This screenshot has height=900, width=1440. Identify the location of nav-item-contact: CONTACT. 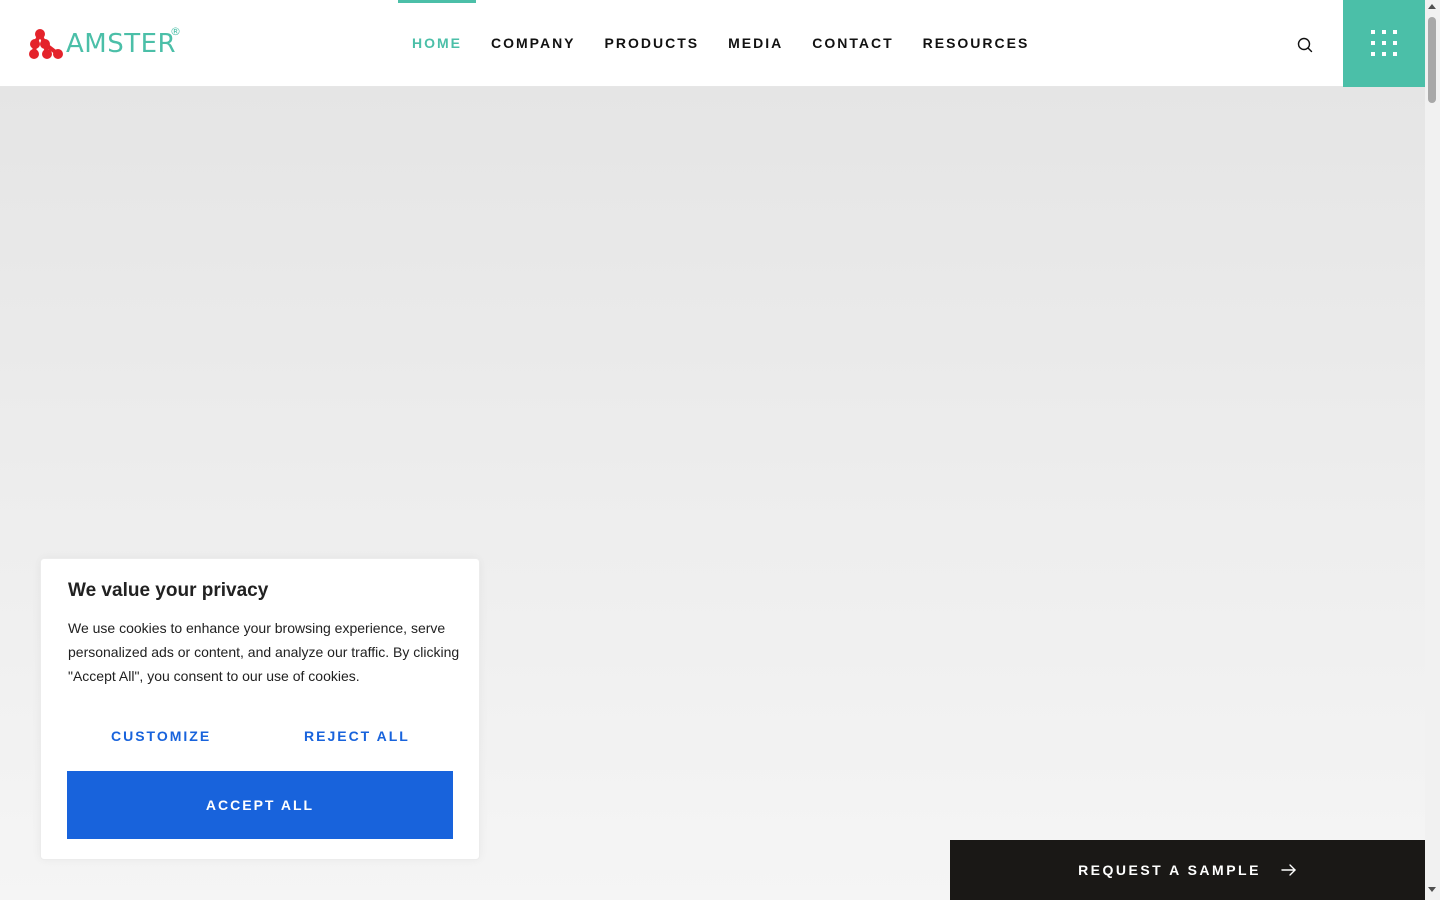
(852, 43).